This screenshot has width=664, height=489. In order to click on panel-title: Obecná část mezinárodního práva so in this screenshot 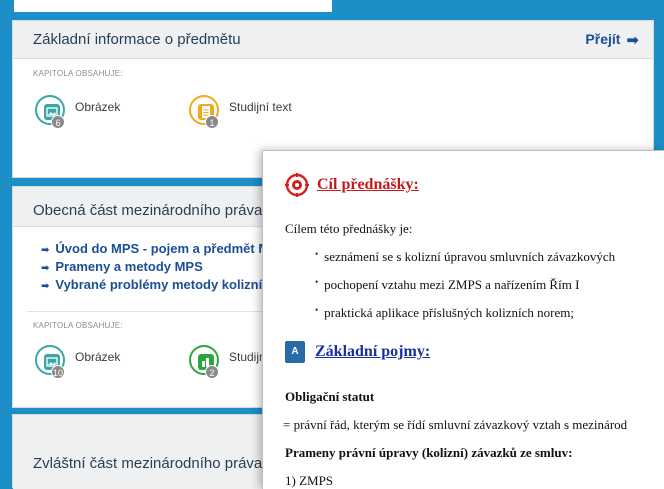, I will do `click(157, 210)`.